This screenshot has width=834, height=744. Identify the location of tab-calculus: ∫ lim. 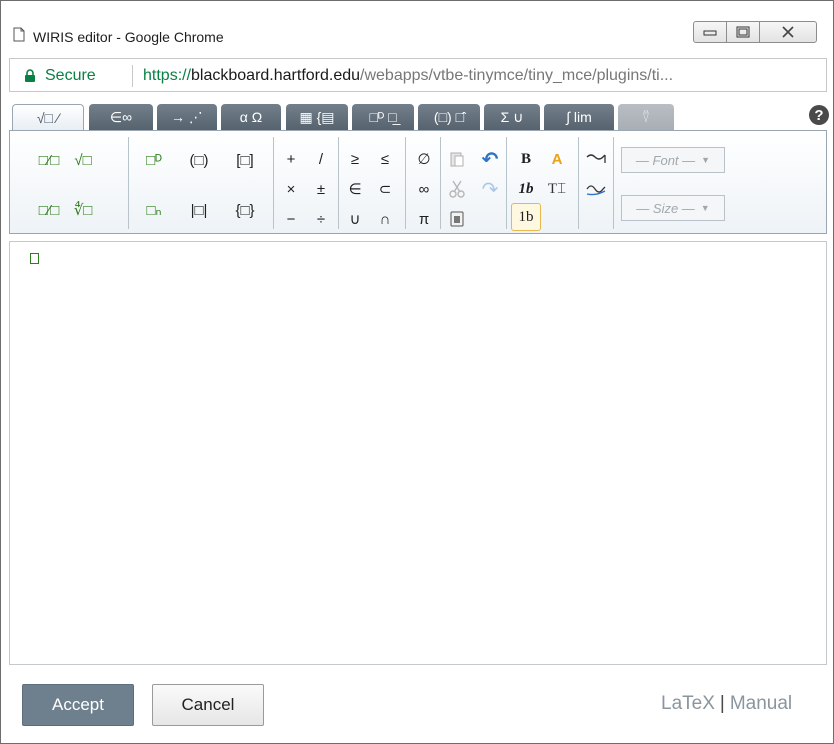
(579, 117).